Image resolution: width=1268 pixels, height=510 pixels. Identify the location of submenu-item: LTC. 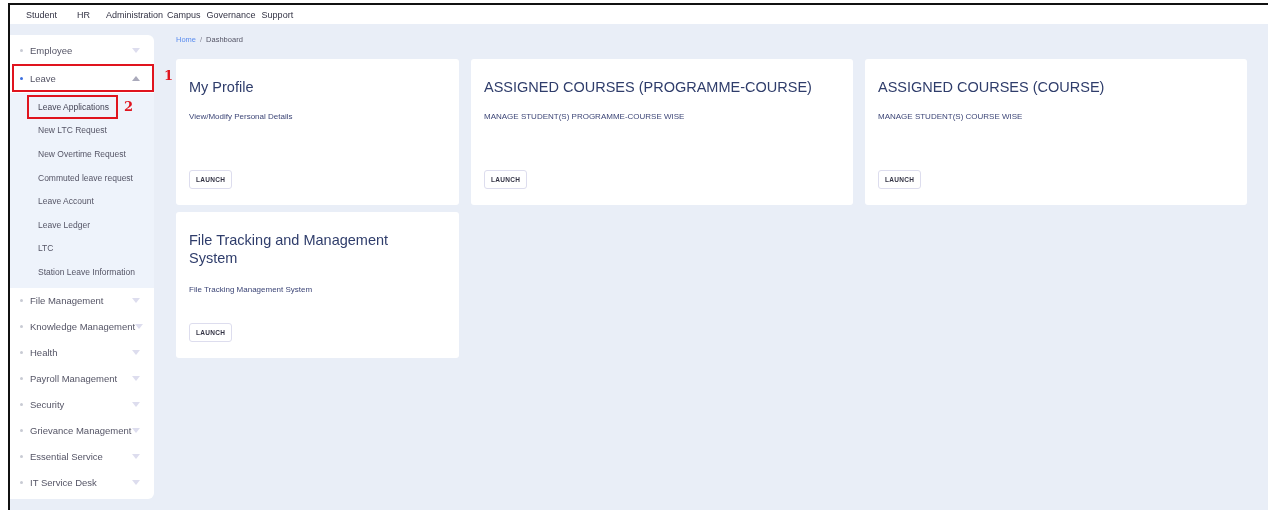
(46, 248).